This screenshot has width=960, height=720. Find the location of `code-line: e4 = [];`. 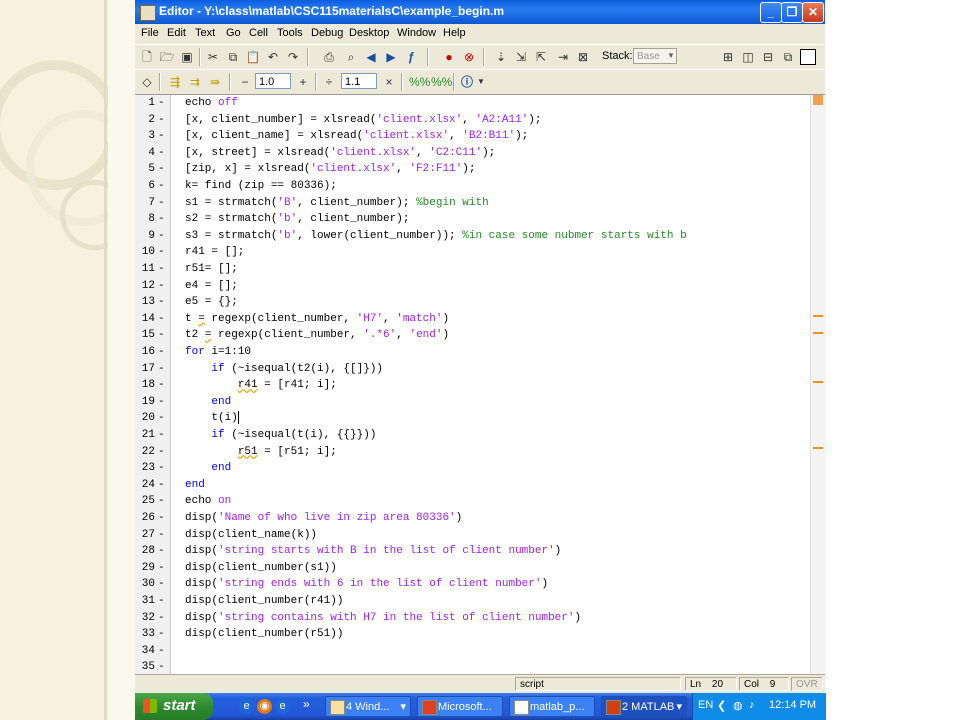

code-line: e4 = []; is located at coordinates (211, 286).